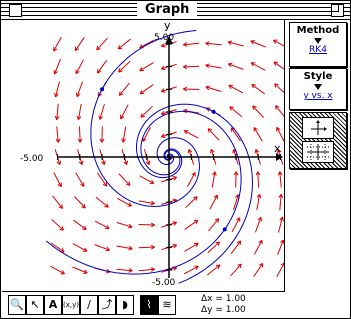 The image size is (351, 319). Describe the element at coordinates (32, 159) in the screenshot. I see `x-min-label: -5.00` at that location.